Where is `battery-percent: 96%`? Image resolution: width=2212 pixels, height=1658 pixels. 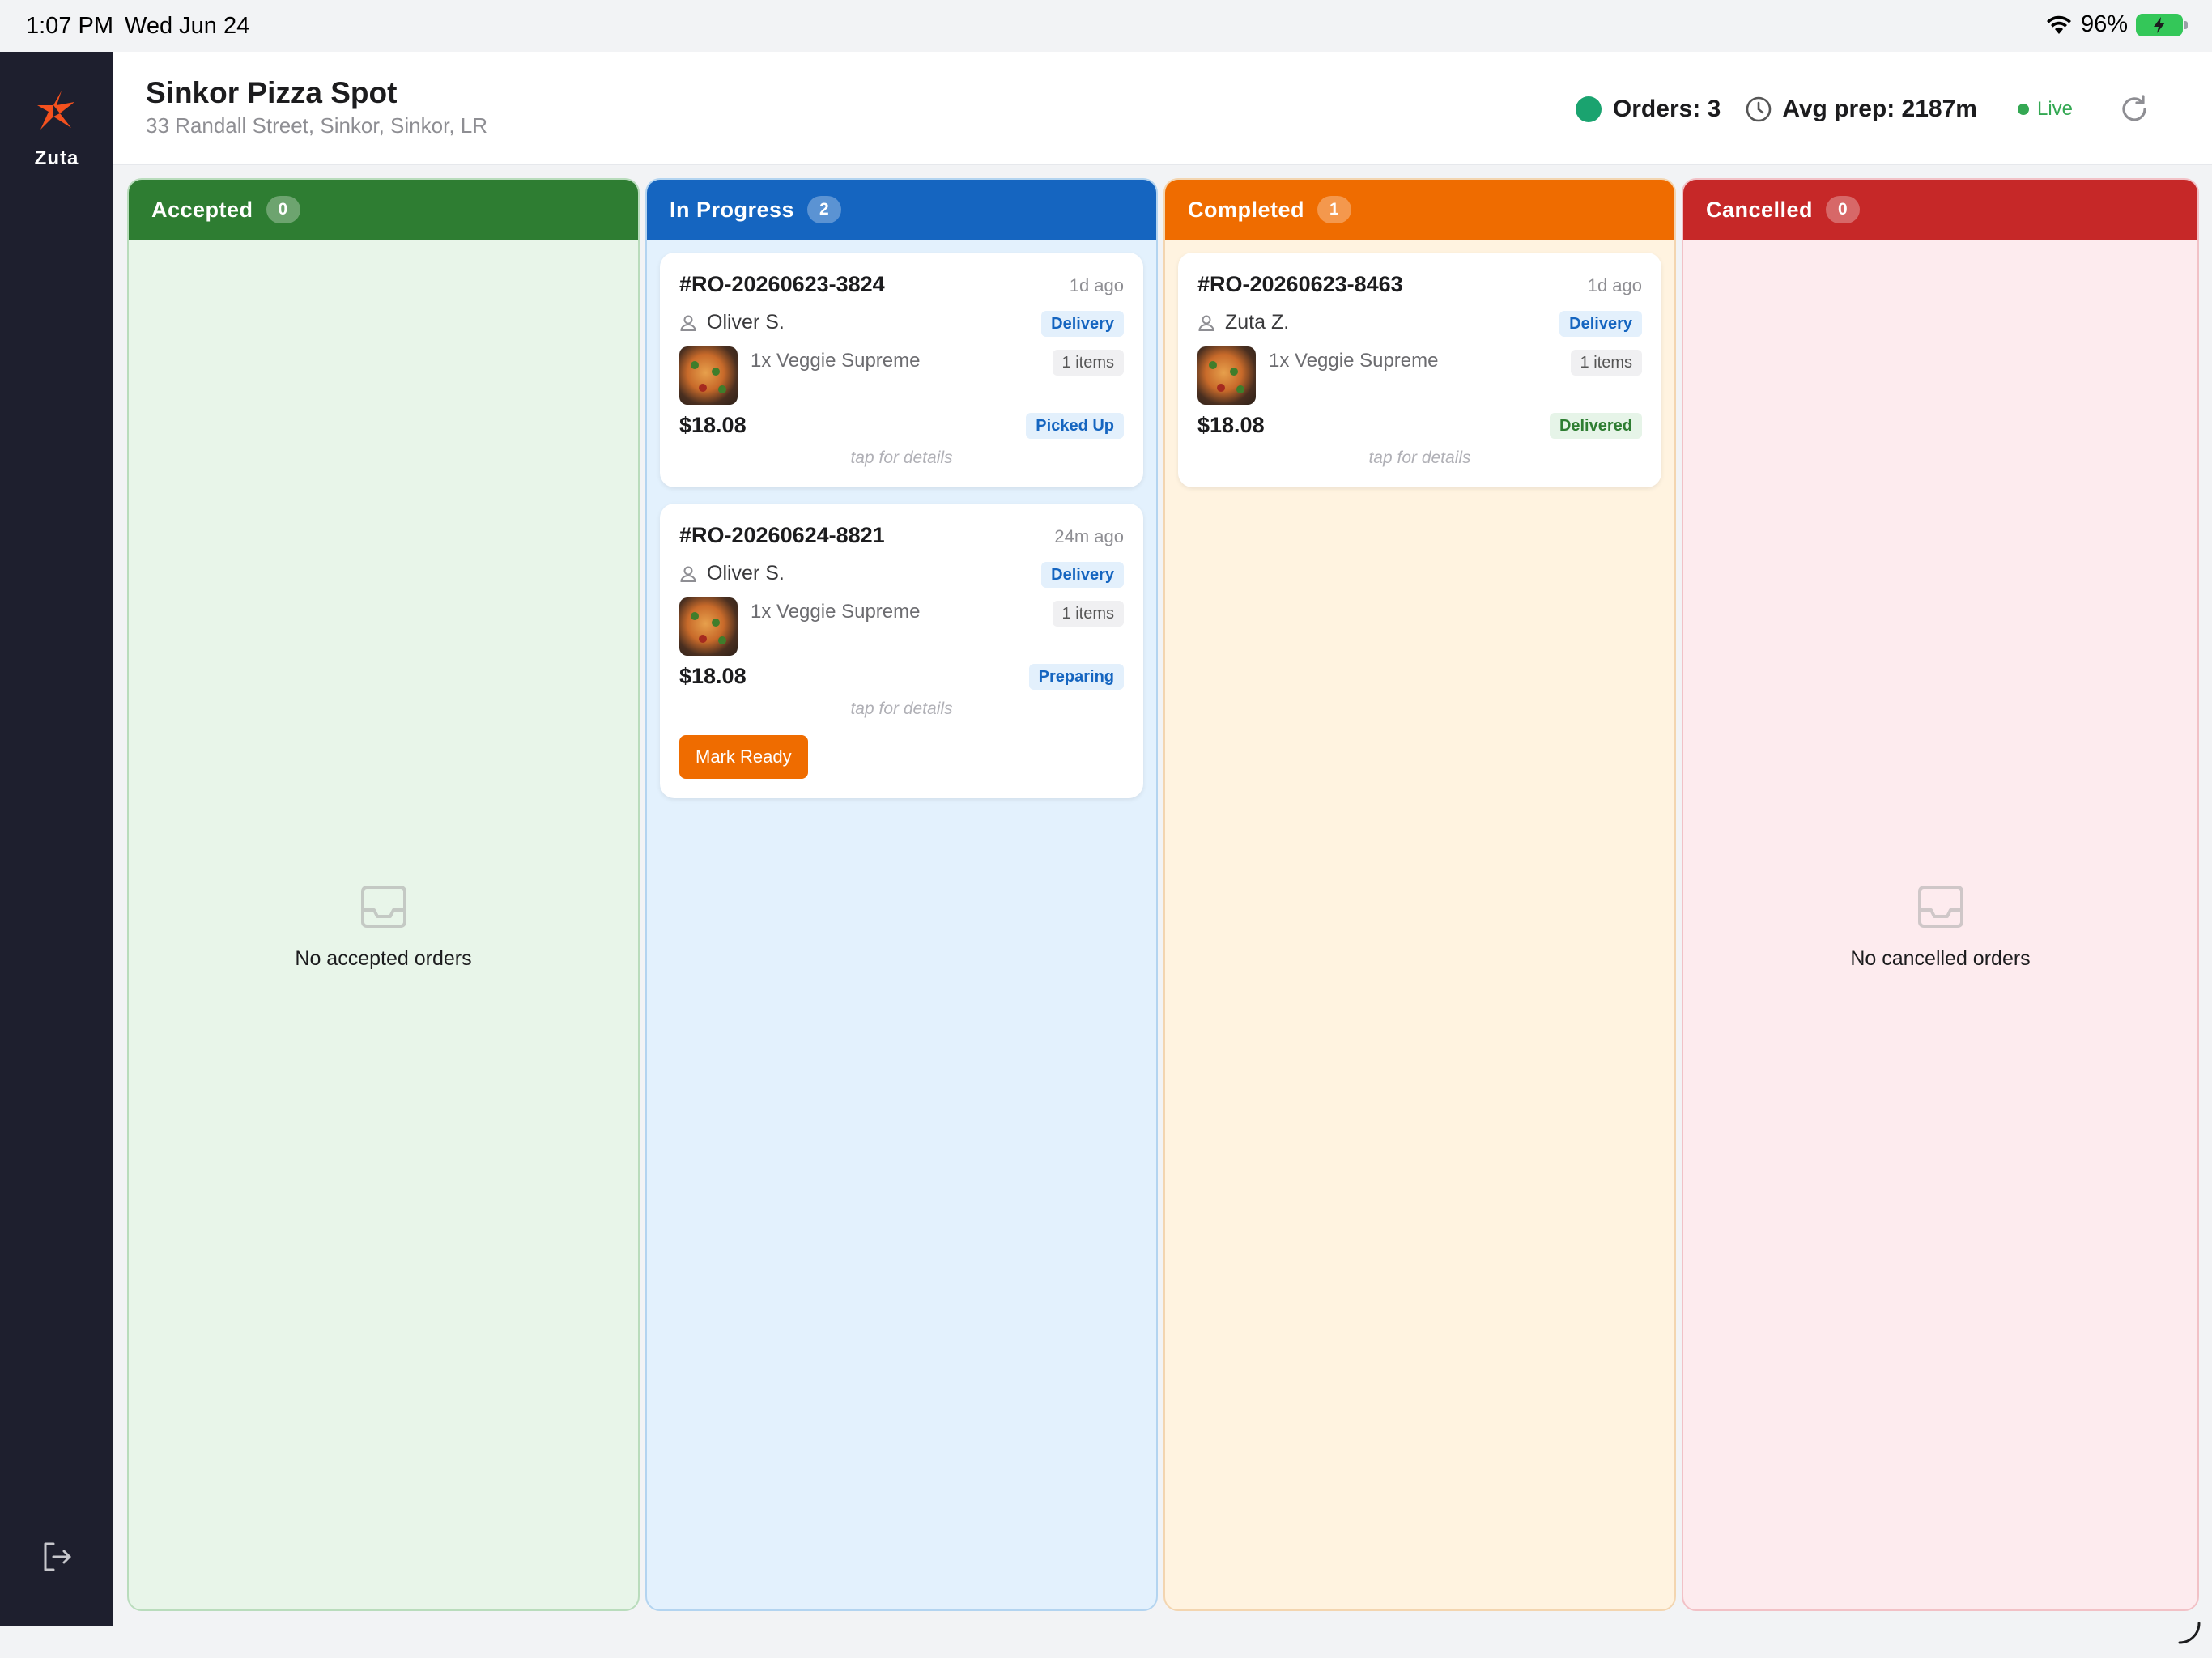 battery-percent: 96% is located at coordinates (2104, 24).